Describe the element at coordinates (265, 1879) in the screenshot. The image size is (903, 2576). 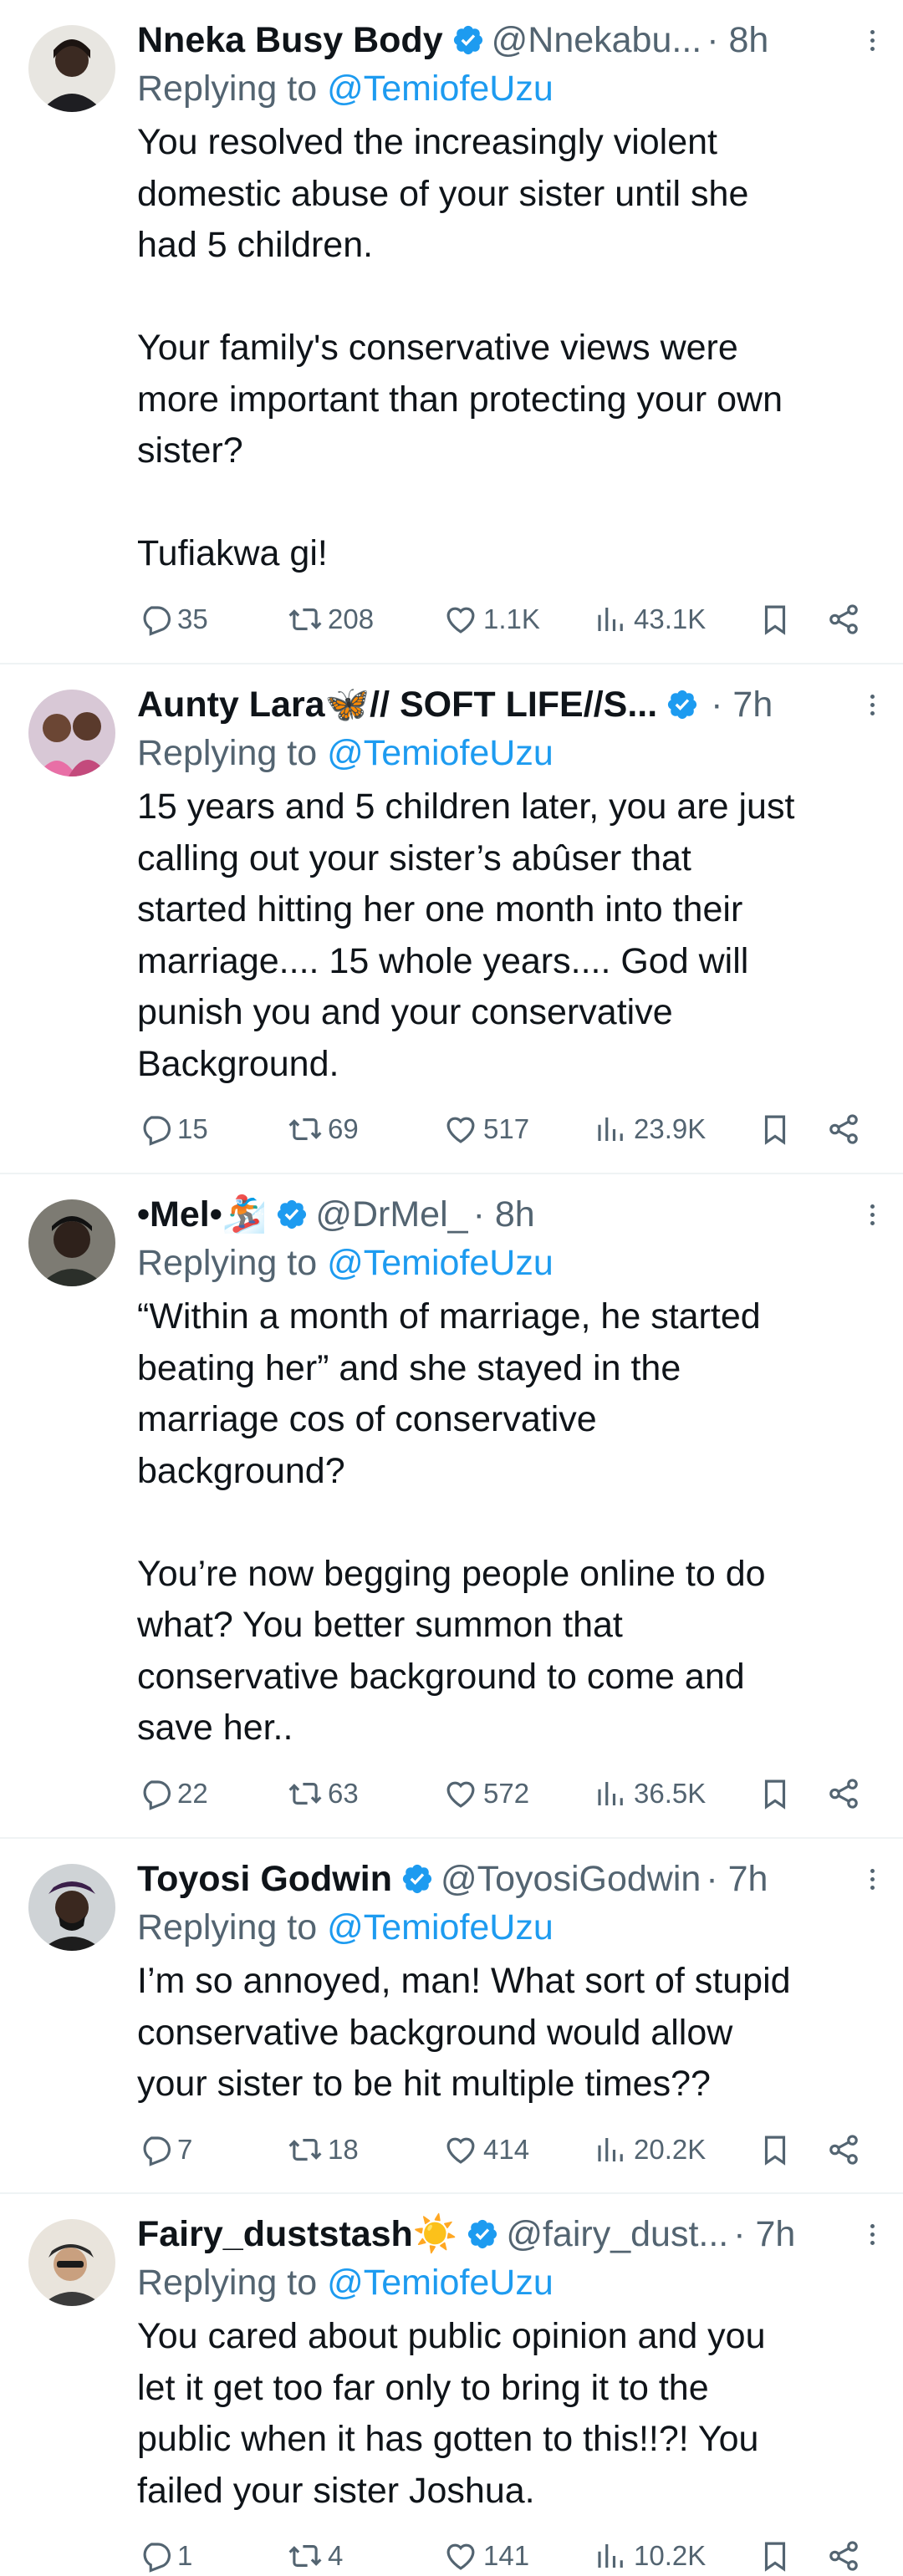
I see `display-name: Toyosi Godwin` at that location.